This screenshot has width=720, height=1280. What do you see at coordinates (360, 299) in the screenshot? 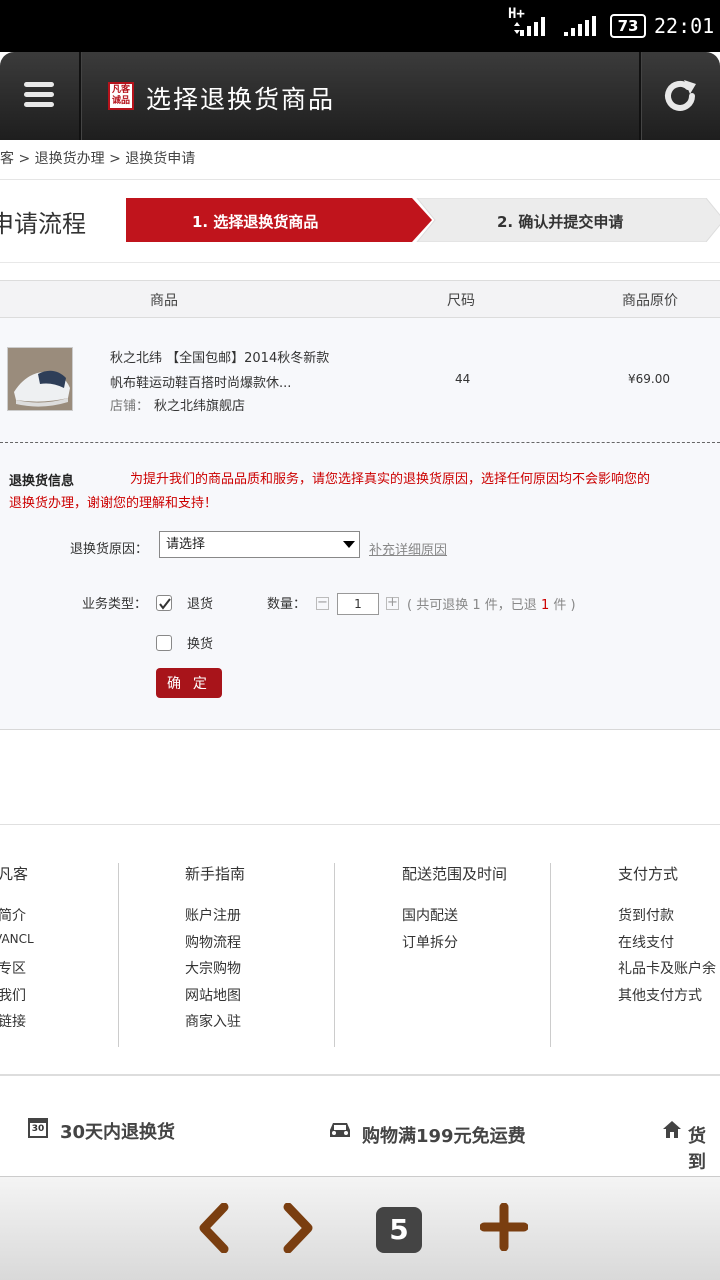
I see `table-header: 商品 尺码 商品原价` at bounding box center [360, 299].